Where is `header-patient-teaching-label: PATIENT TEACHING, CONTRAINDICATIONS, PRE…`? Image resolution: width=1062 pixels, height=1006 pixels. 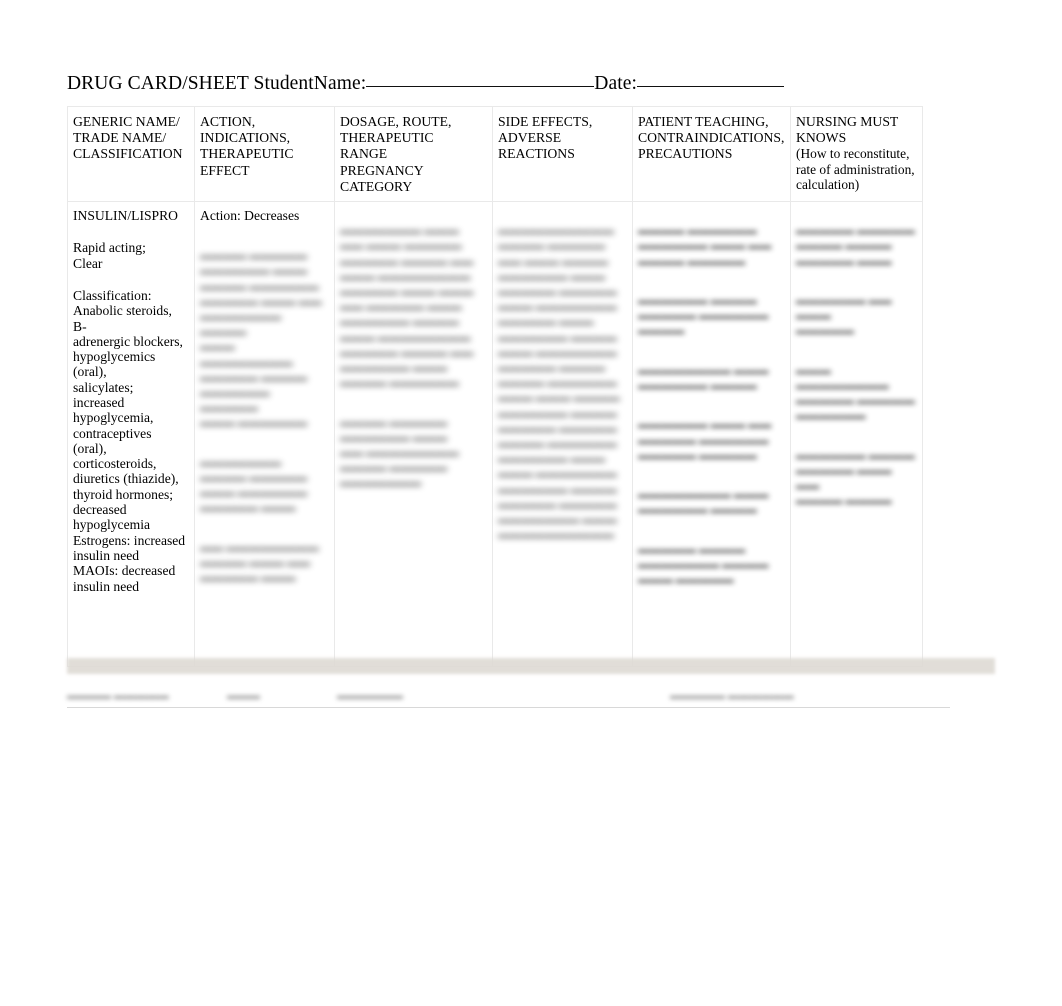
header-patient-teaching-label: PATIENT TEACHING, CONTRAINDICATIONS, PRE… is located at coordinates (711, 138).